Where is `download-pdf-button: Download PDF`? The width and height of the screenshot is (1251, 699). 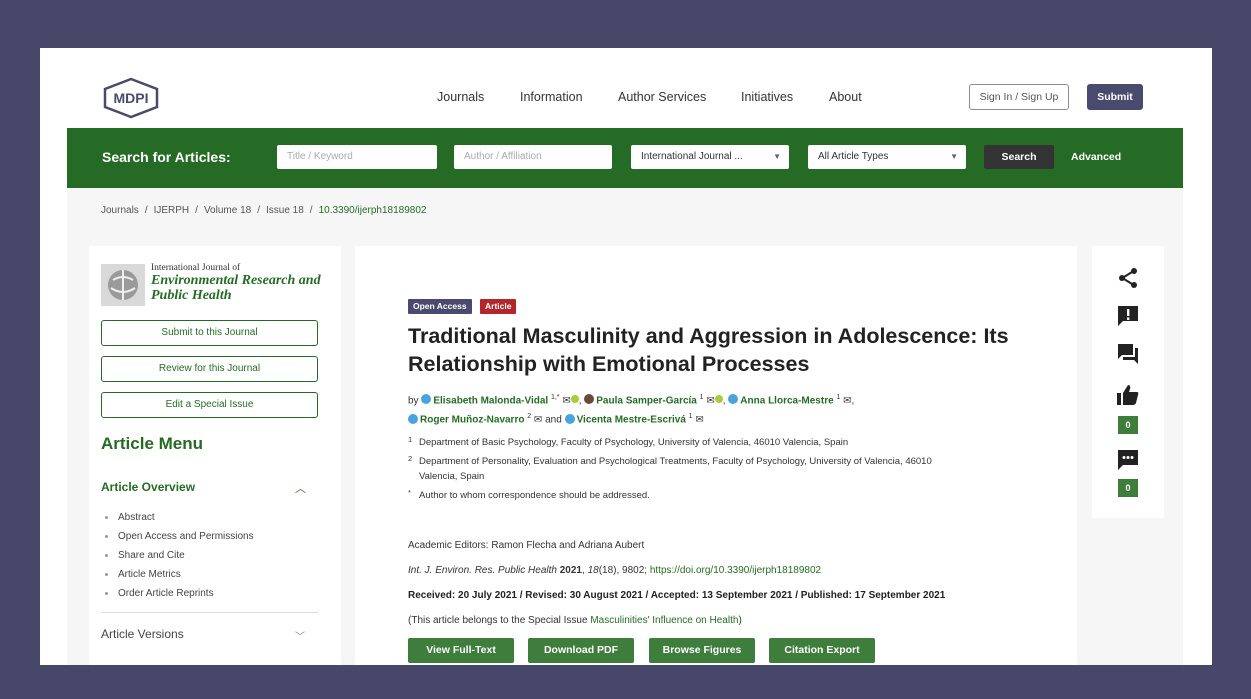
download-pdf-button: Download PDF is located at coordinates (581, 650).